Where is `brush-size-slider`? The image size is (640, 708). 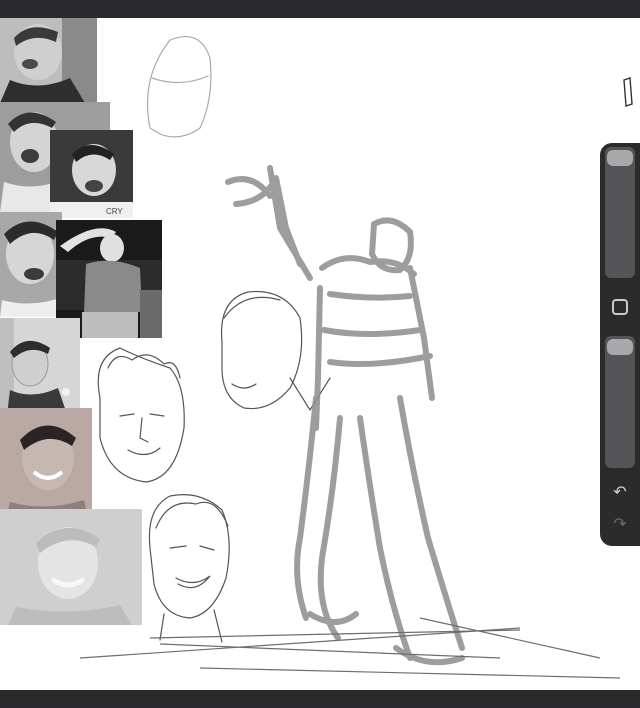
brush-size-slider is located at coordinates (620, 212).